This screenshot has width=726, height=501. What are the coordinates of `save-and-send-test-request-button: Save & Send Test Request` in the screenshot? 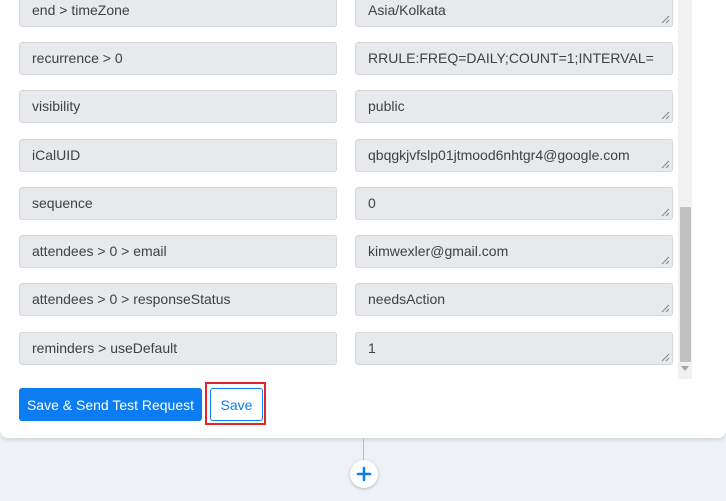 It's located at (110, 404).